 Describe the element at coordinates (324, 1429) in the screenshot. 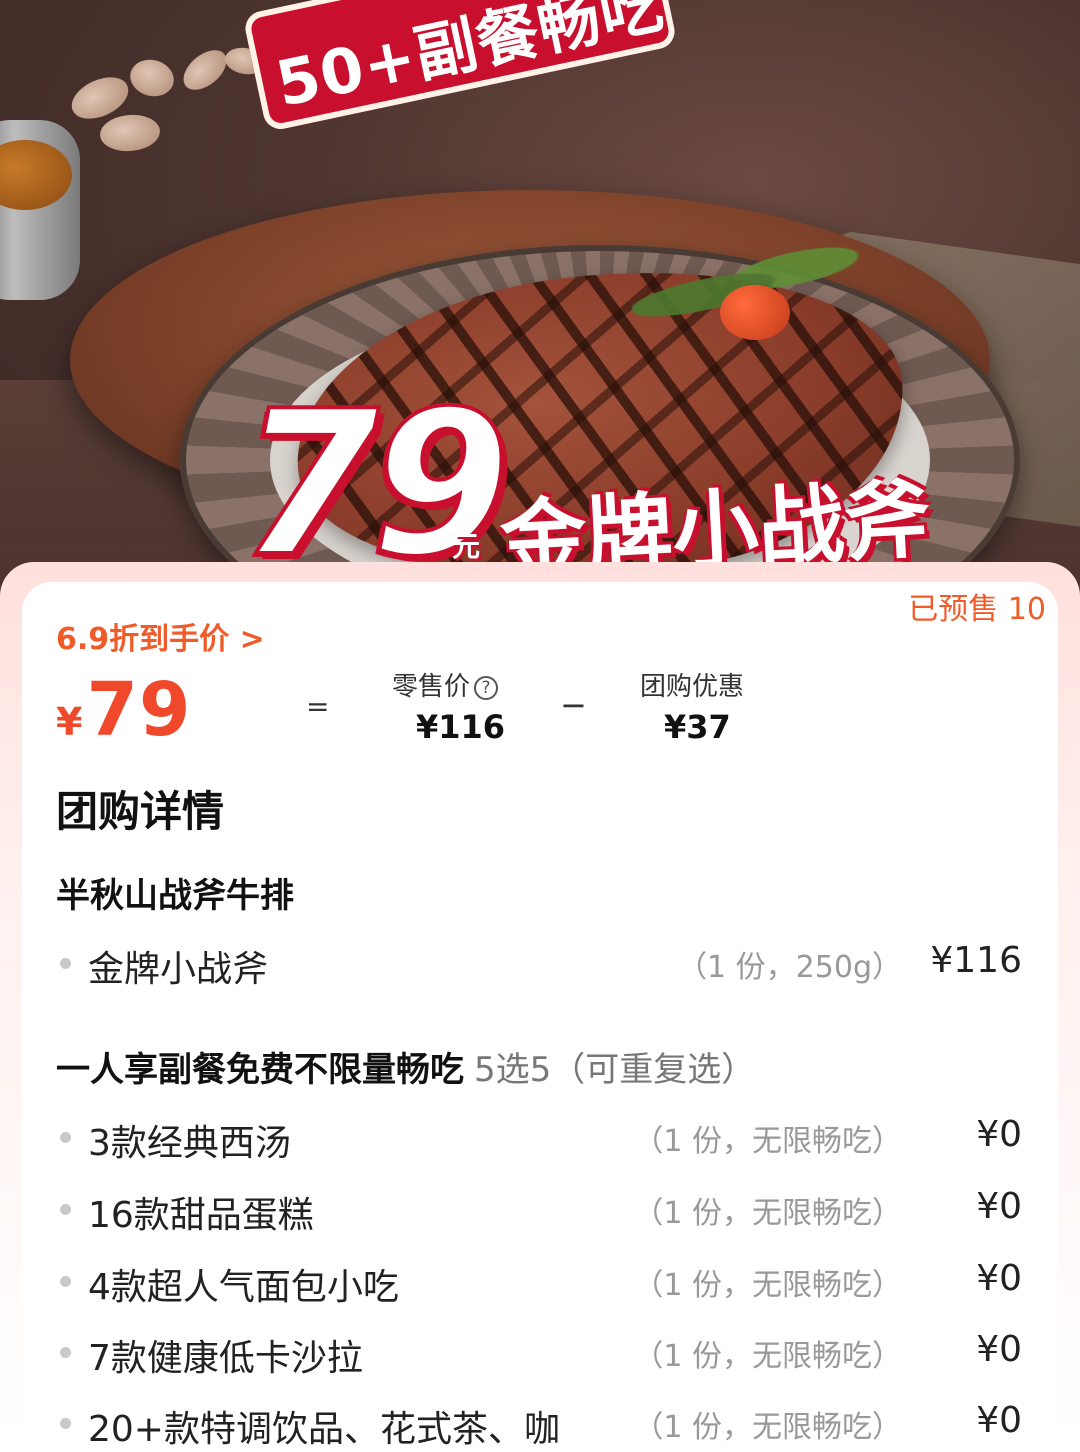

I see `item-name: 20+款特调饮品、花式茶、咖` at that location.